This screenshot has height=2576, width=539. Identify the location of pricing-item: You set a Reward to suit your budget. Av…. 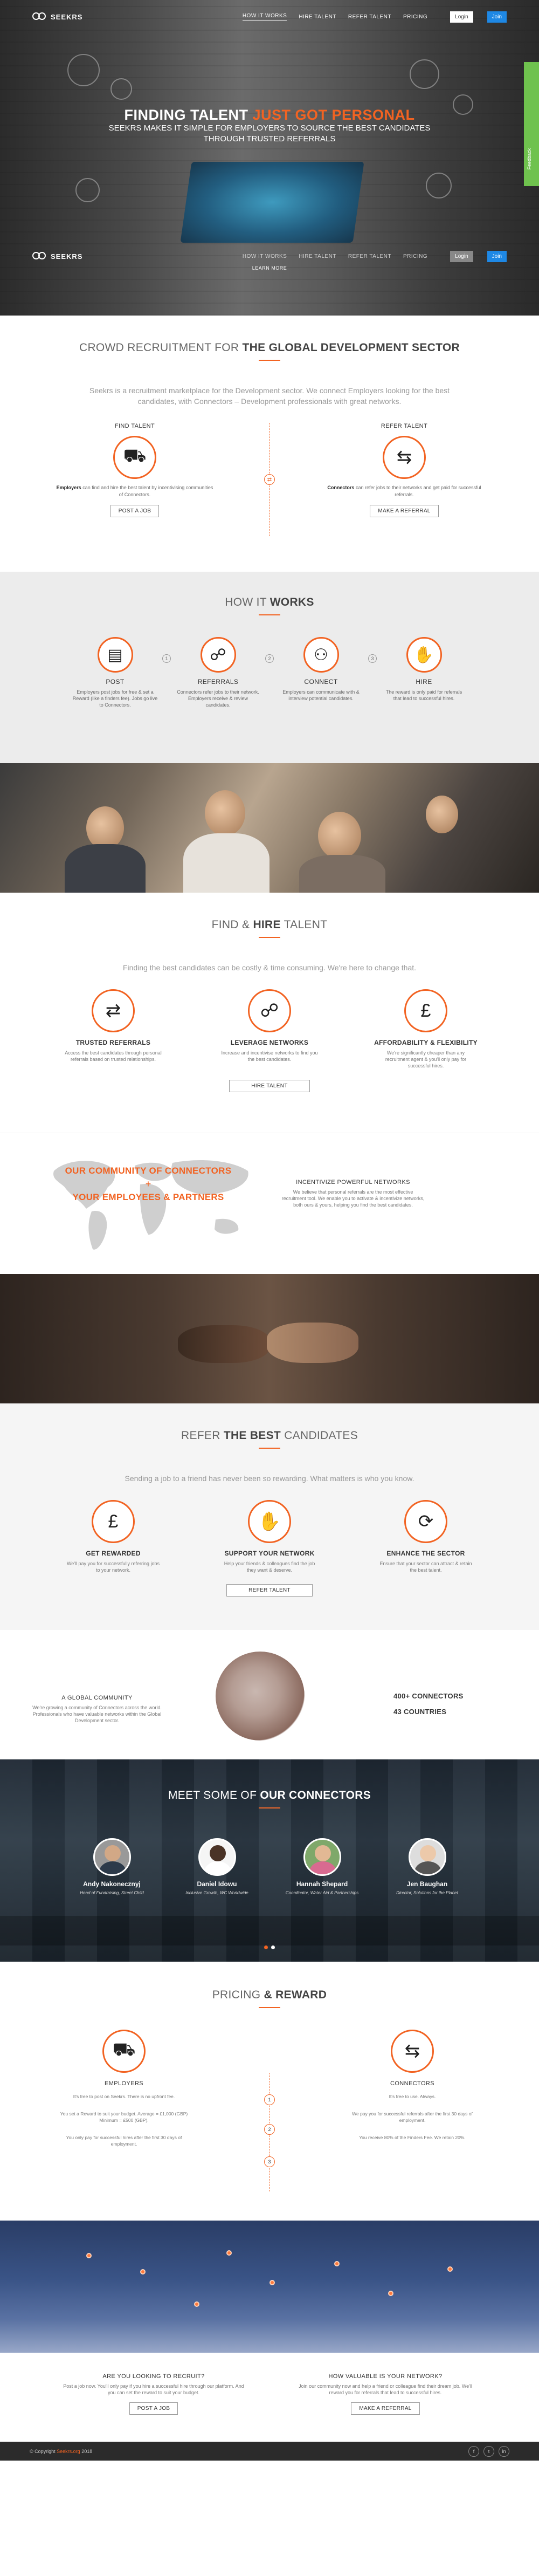
(124, 2117).